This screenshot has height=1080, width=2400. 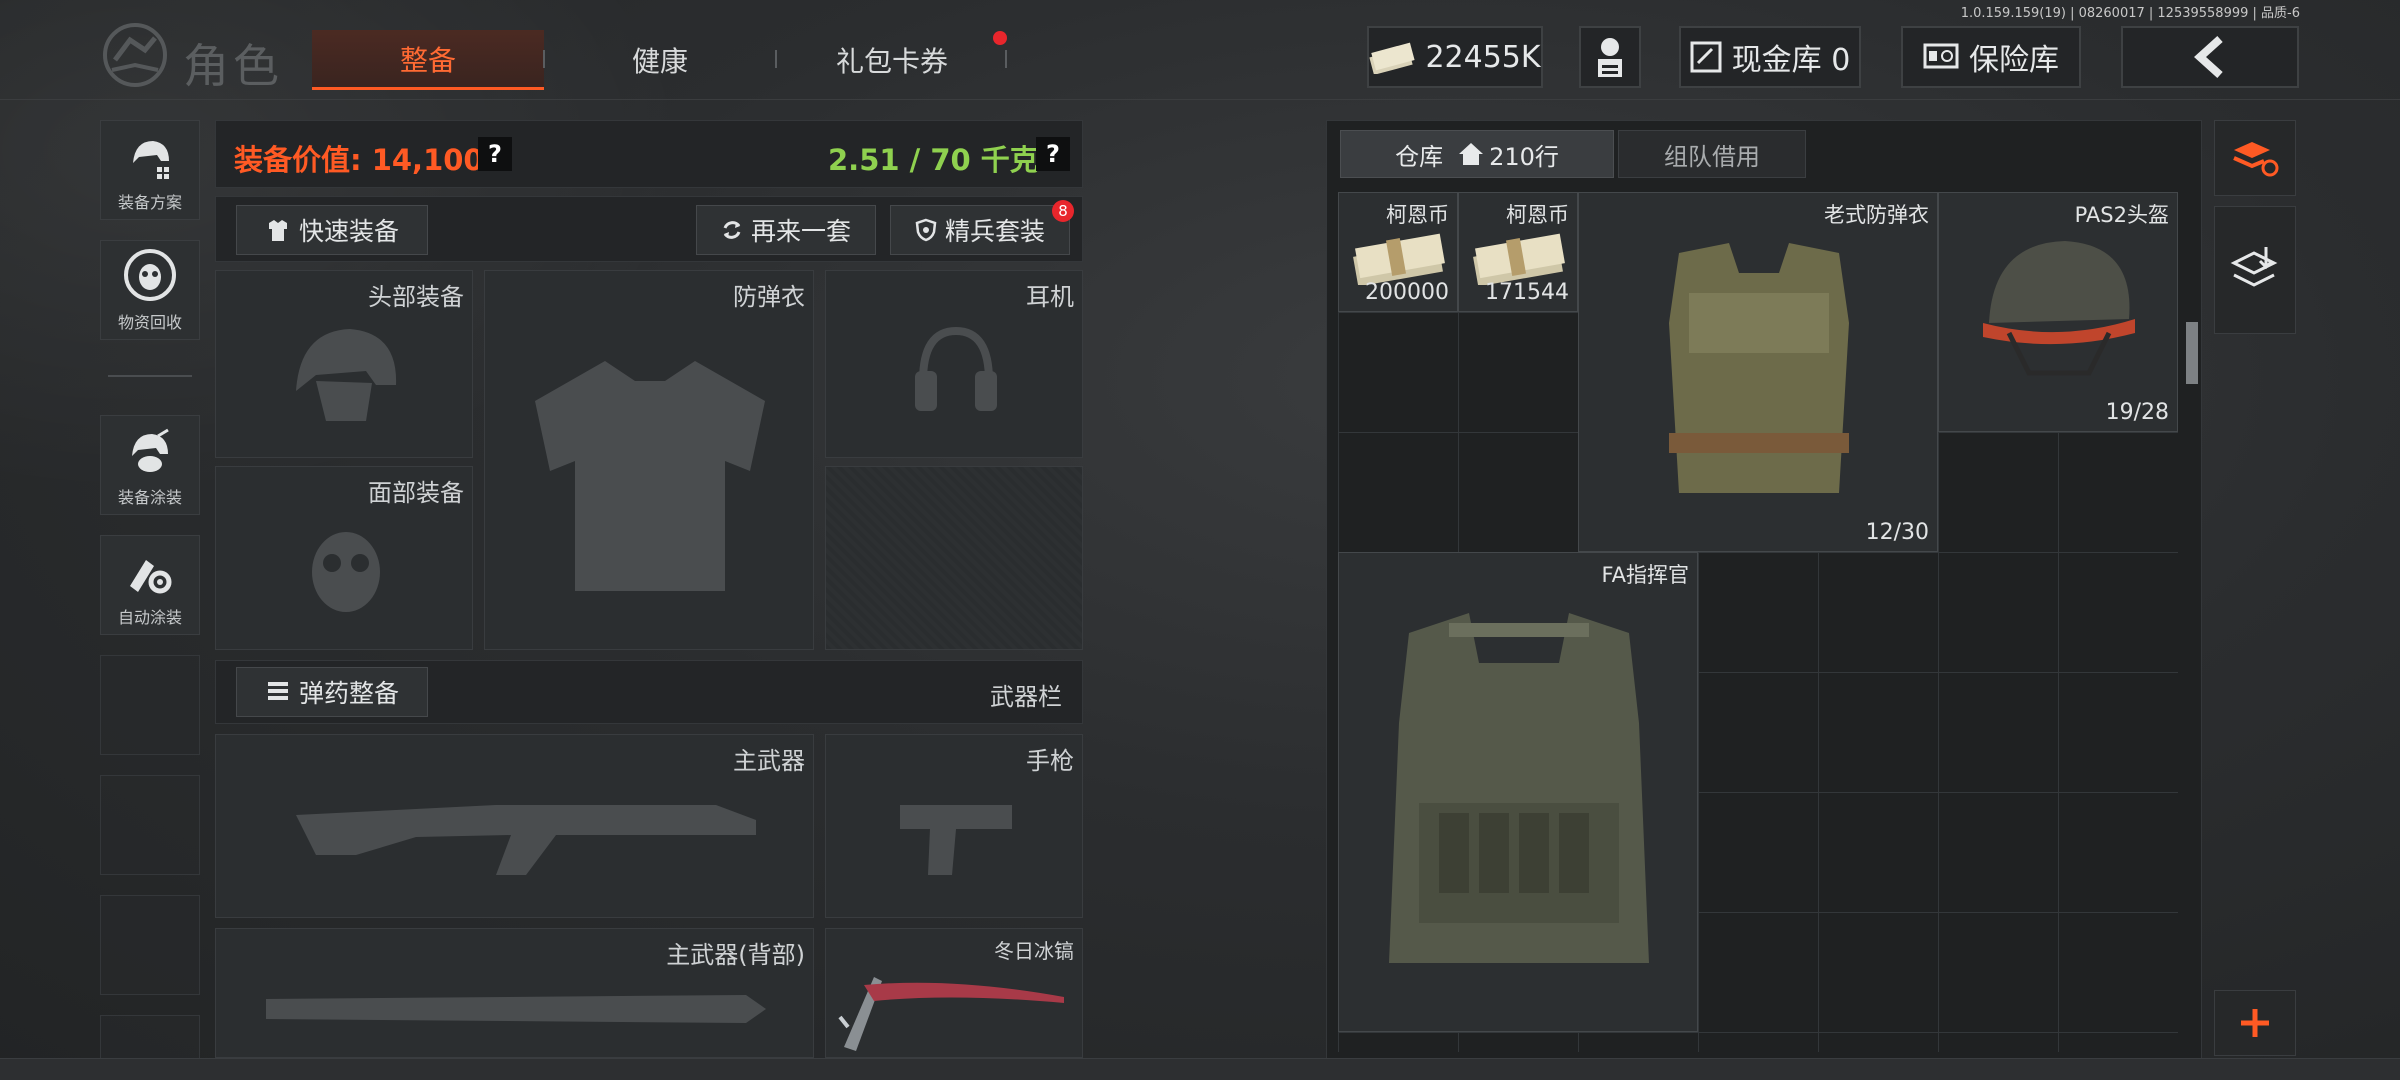 What do you see at coordinates (348, 693) in the screenshot?
I see `ammo-prep-label: 弹药整备` at bounding box center [348, 693].